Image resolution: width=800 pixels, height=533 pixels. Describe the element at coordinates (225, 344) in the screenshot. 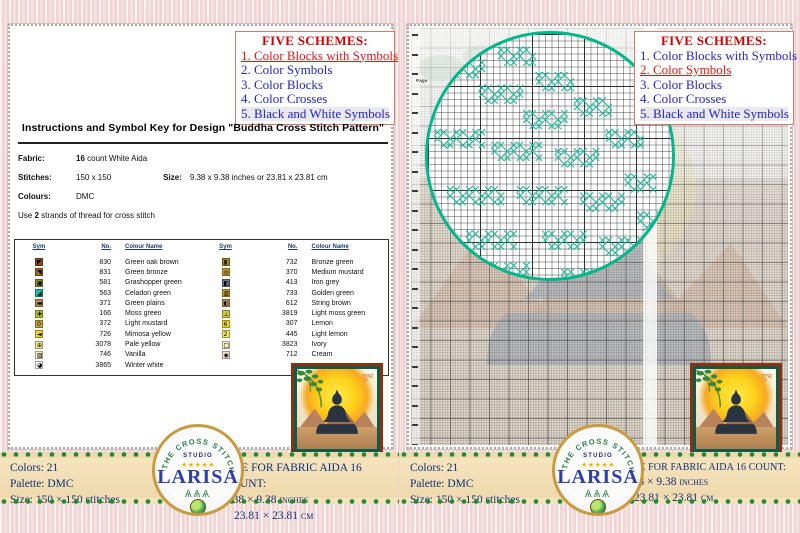

I see `key-symbol-swatch: □` at that location.